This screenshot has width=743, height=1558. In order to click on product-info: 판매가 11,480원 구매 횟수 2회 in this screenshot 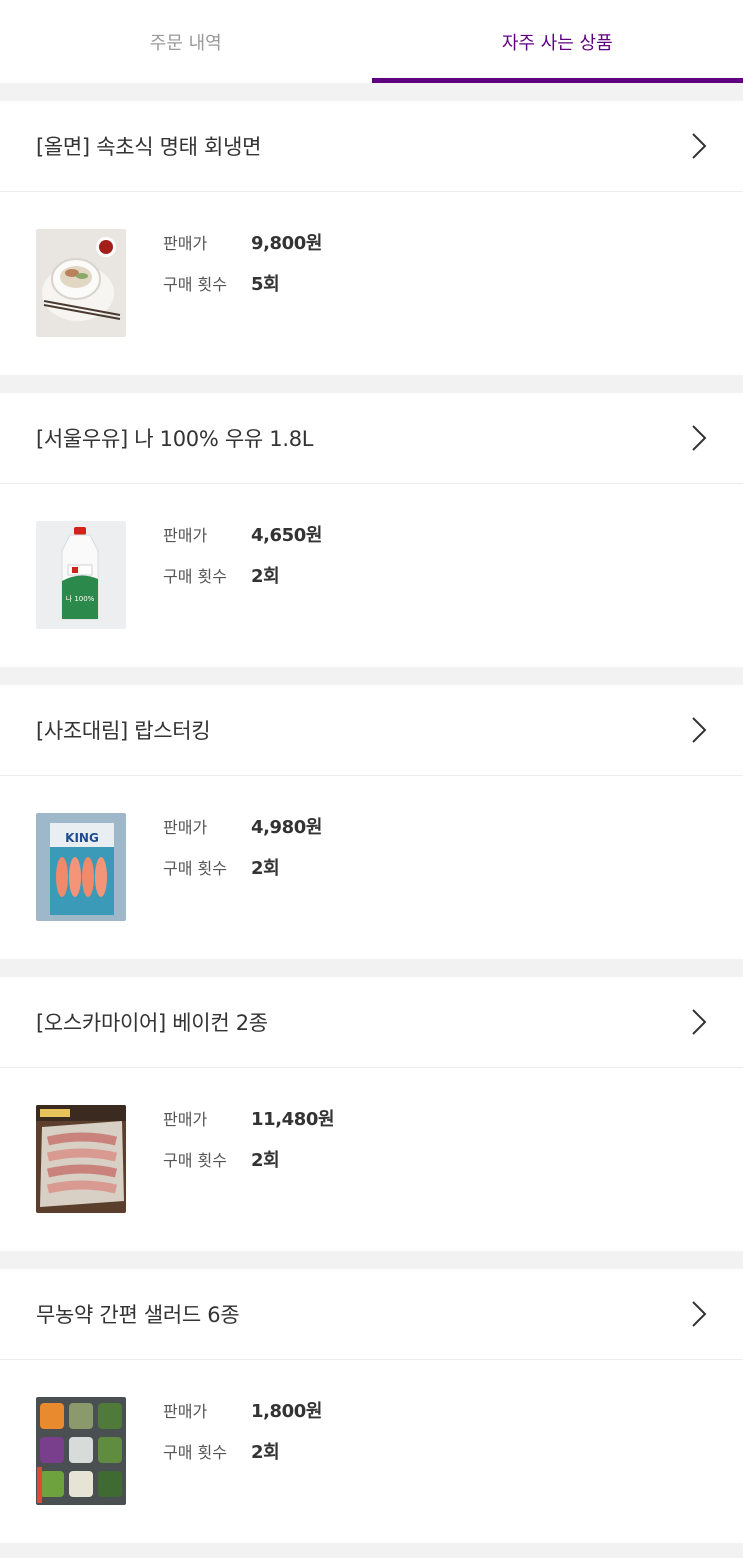, I will do `click(249, 1146)`.